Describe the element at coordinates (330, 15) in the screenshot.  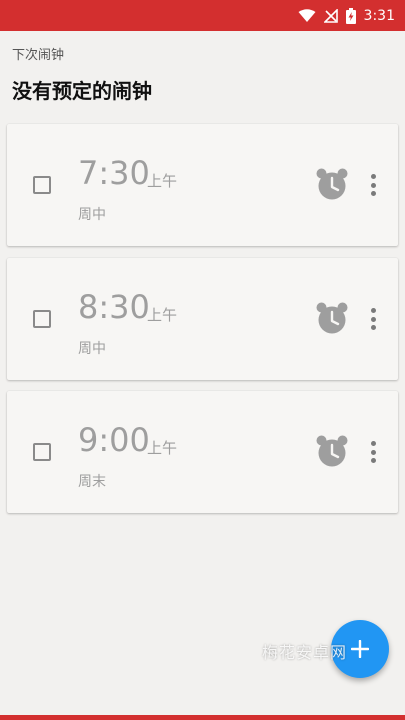
I see `no-signal-icon` at that location.